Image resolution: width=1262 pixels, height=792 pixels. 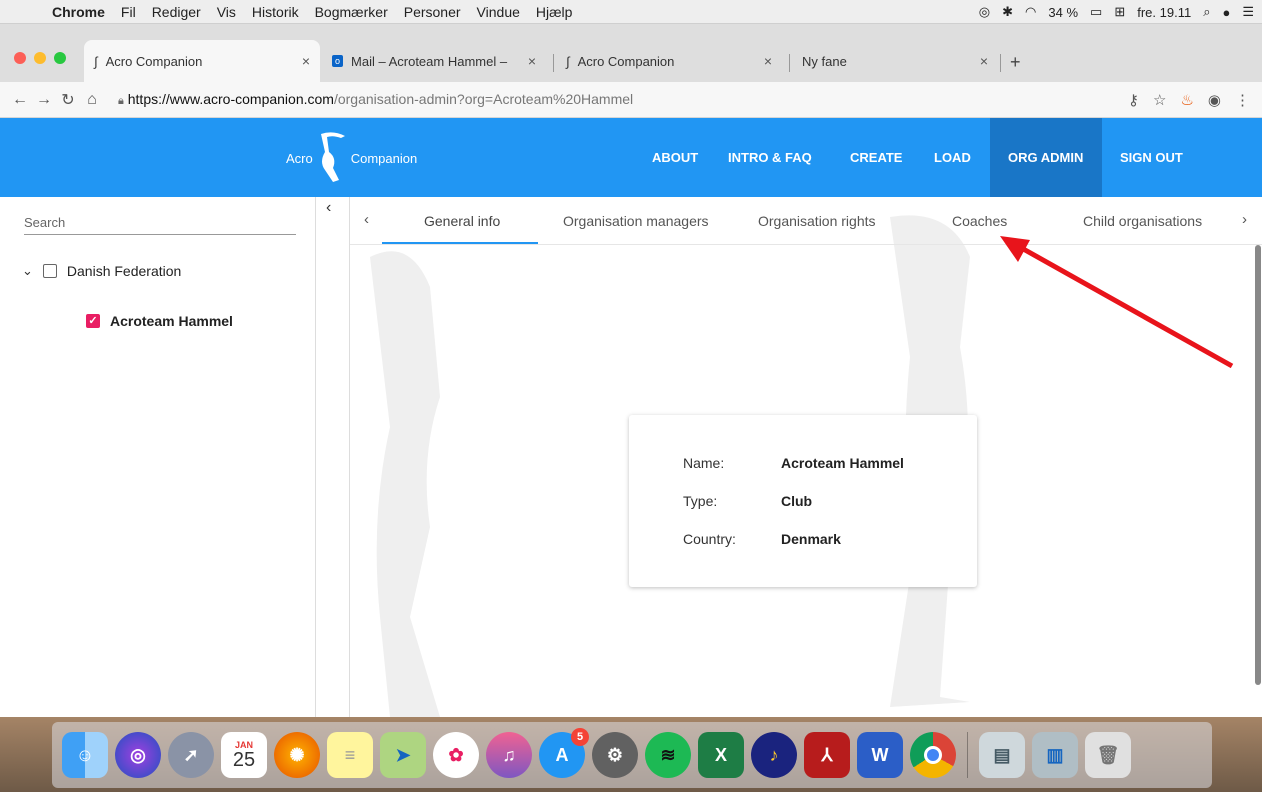 I want to click on spotify-icon: ≋, so click(x=668, y=755).